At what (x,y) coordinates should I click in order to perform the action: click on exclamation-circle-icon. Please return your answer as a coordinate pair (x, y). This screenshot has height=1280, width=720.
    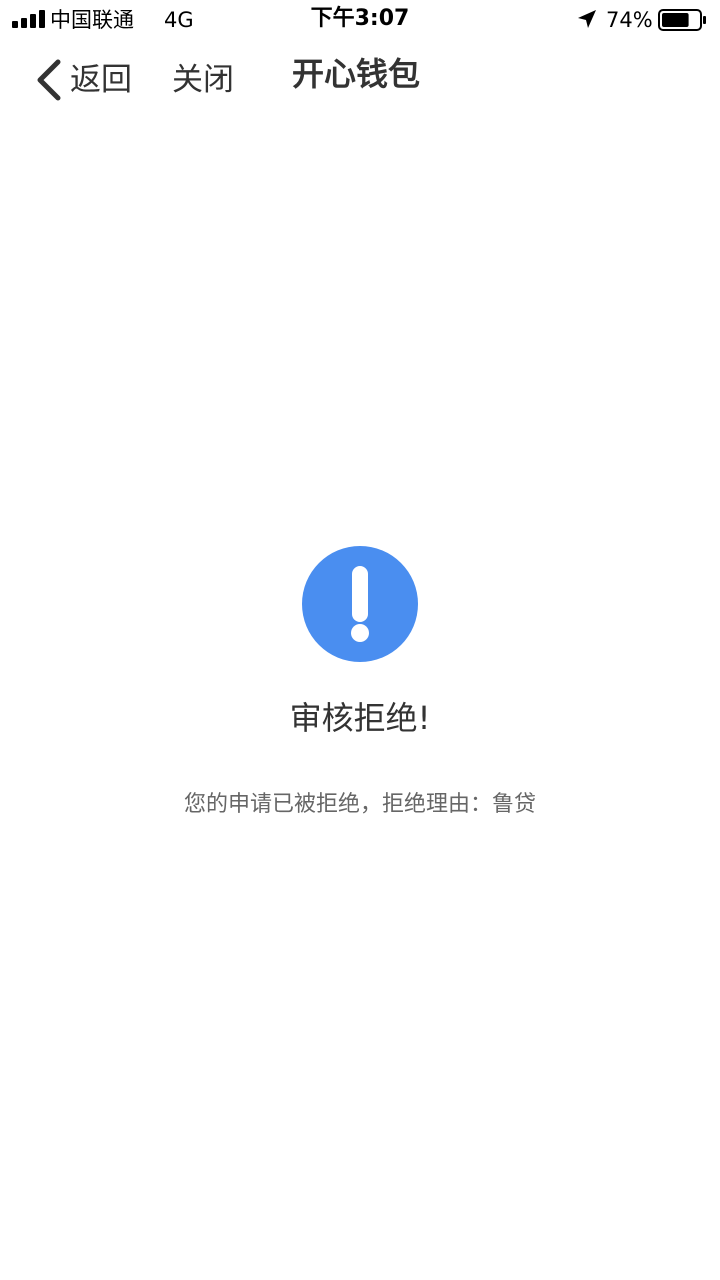
    Looking at the image, I should click on (360, 604).